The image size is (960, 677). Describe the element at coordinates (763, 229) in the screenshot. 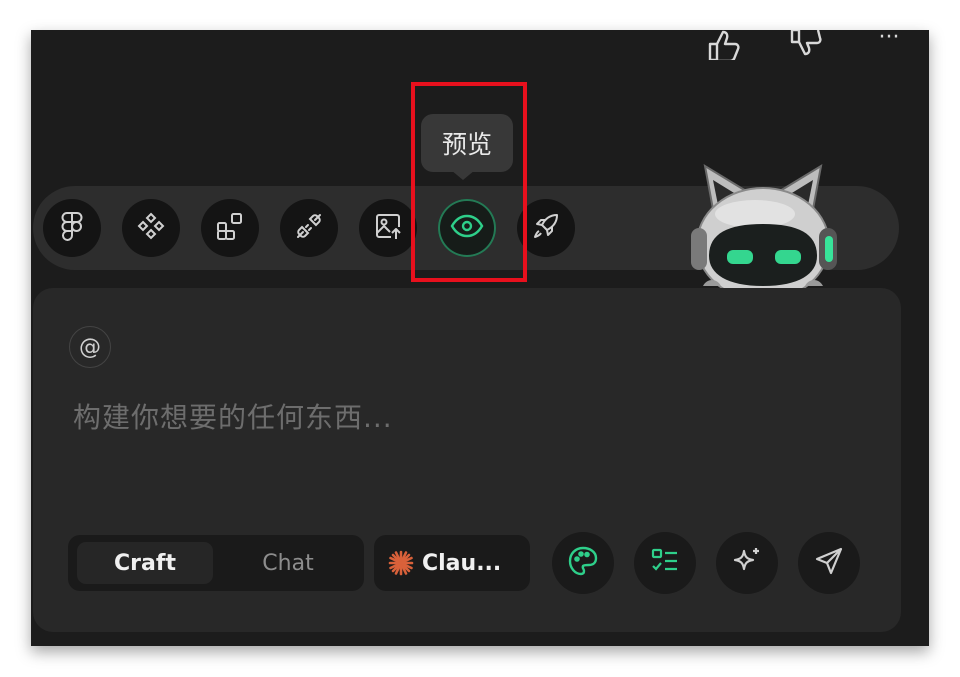

I see `robot-cat-mascot` at that location.